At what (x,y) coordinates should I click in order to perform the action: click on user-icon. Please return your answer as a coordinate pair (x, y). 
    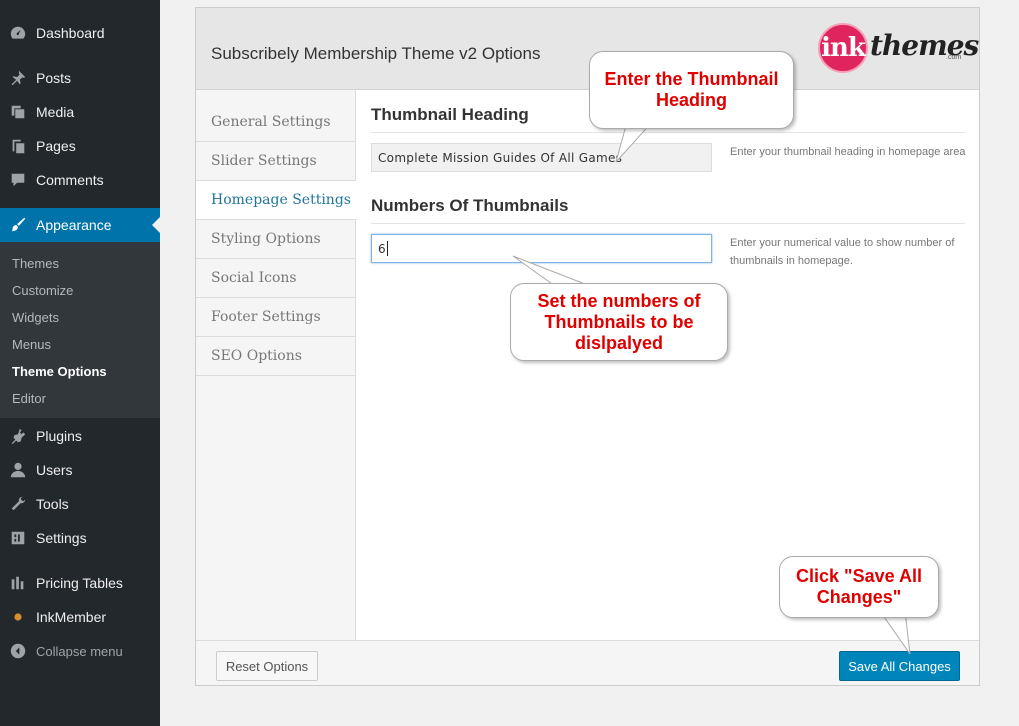
    Looking at the image, I should click on (18, 470).